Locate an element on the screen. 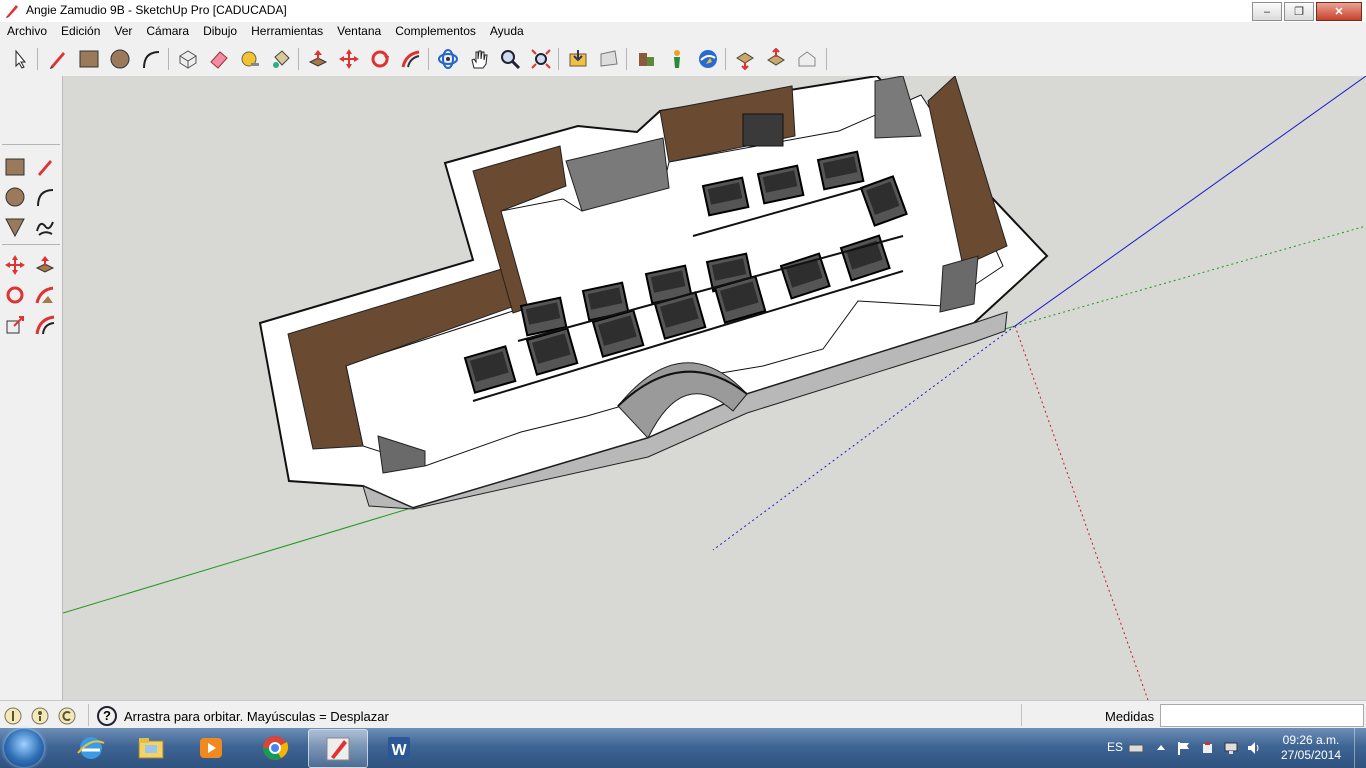  clock-date: 27/05/2014 is located at coordinates (1311, 755).